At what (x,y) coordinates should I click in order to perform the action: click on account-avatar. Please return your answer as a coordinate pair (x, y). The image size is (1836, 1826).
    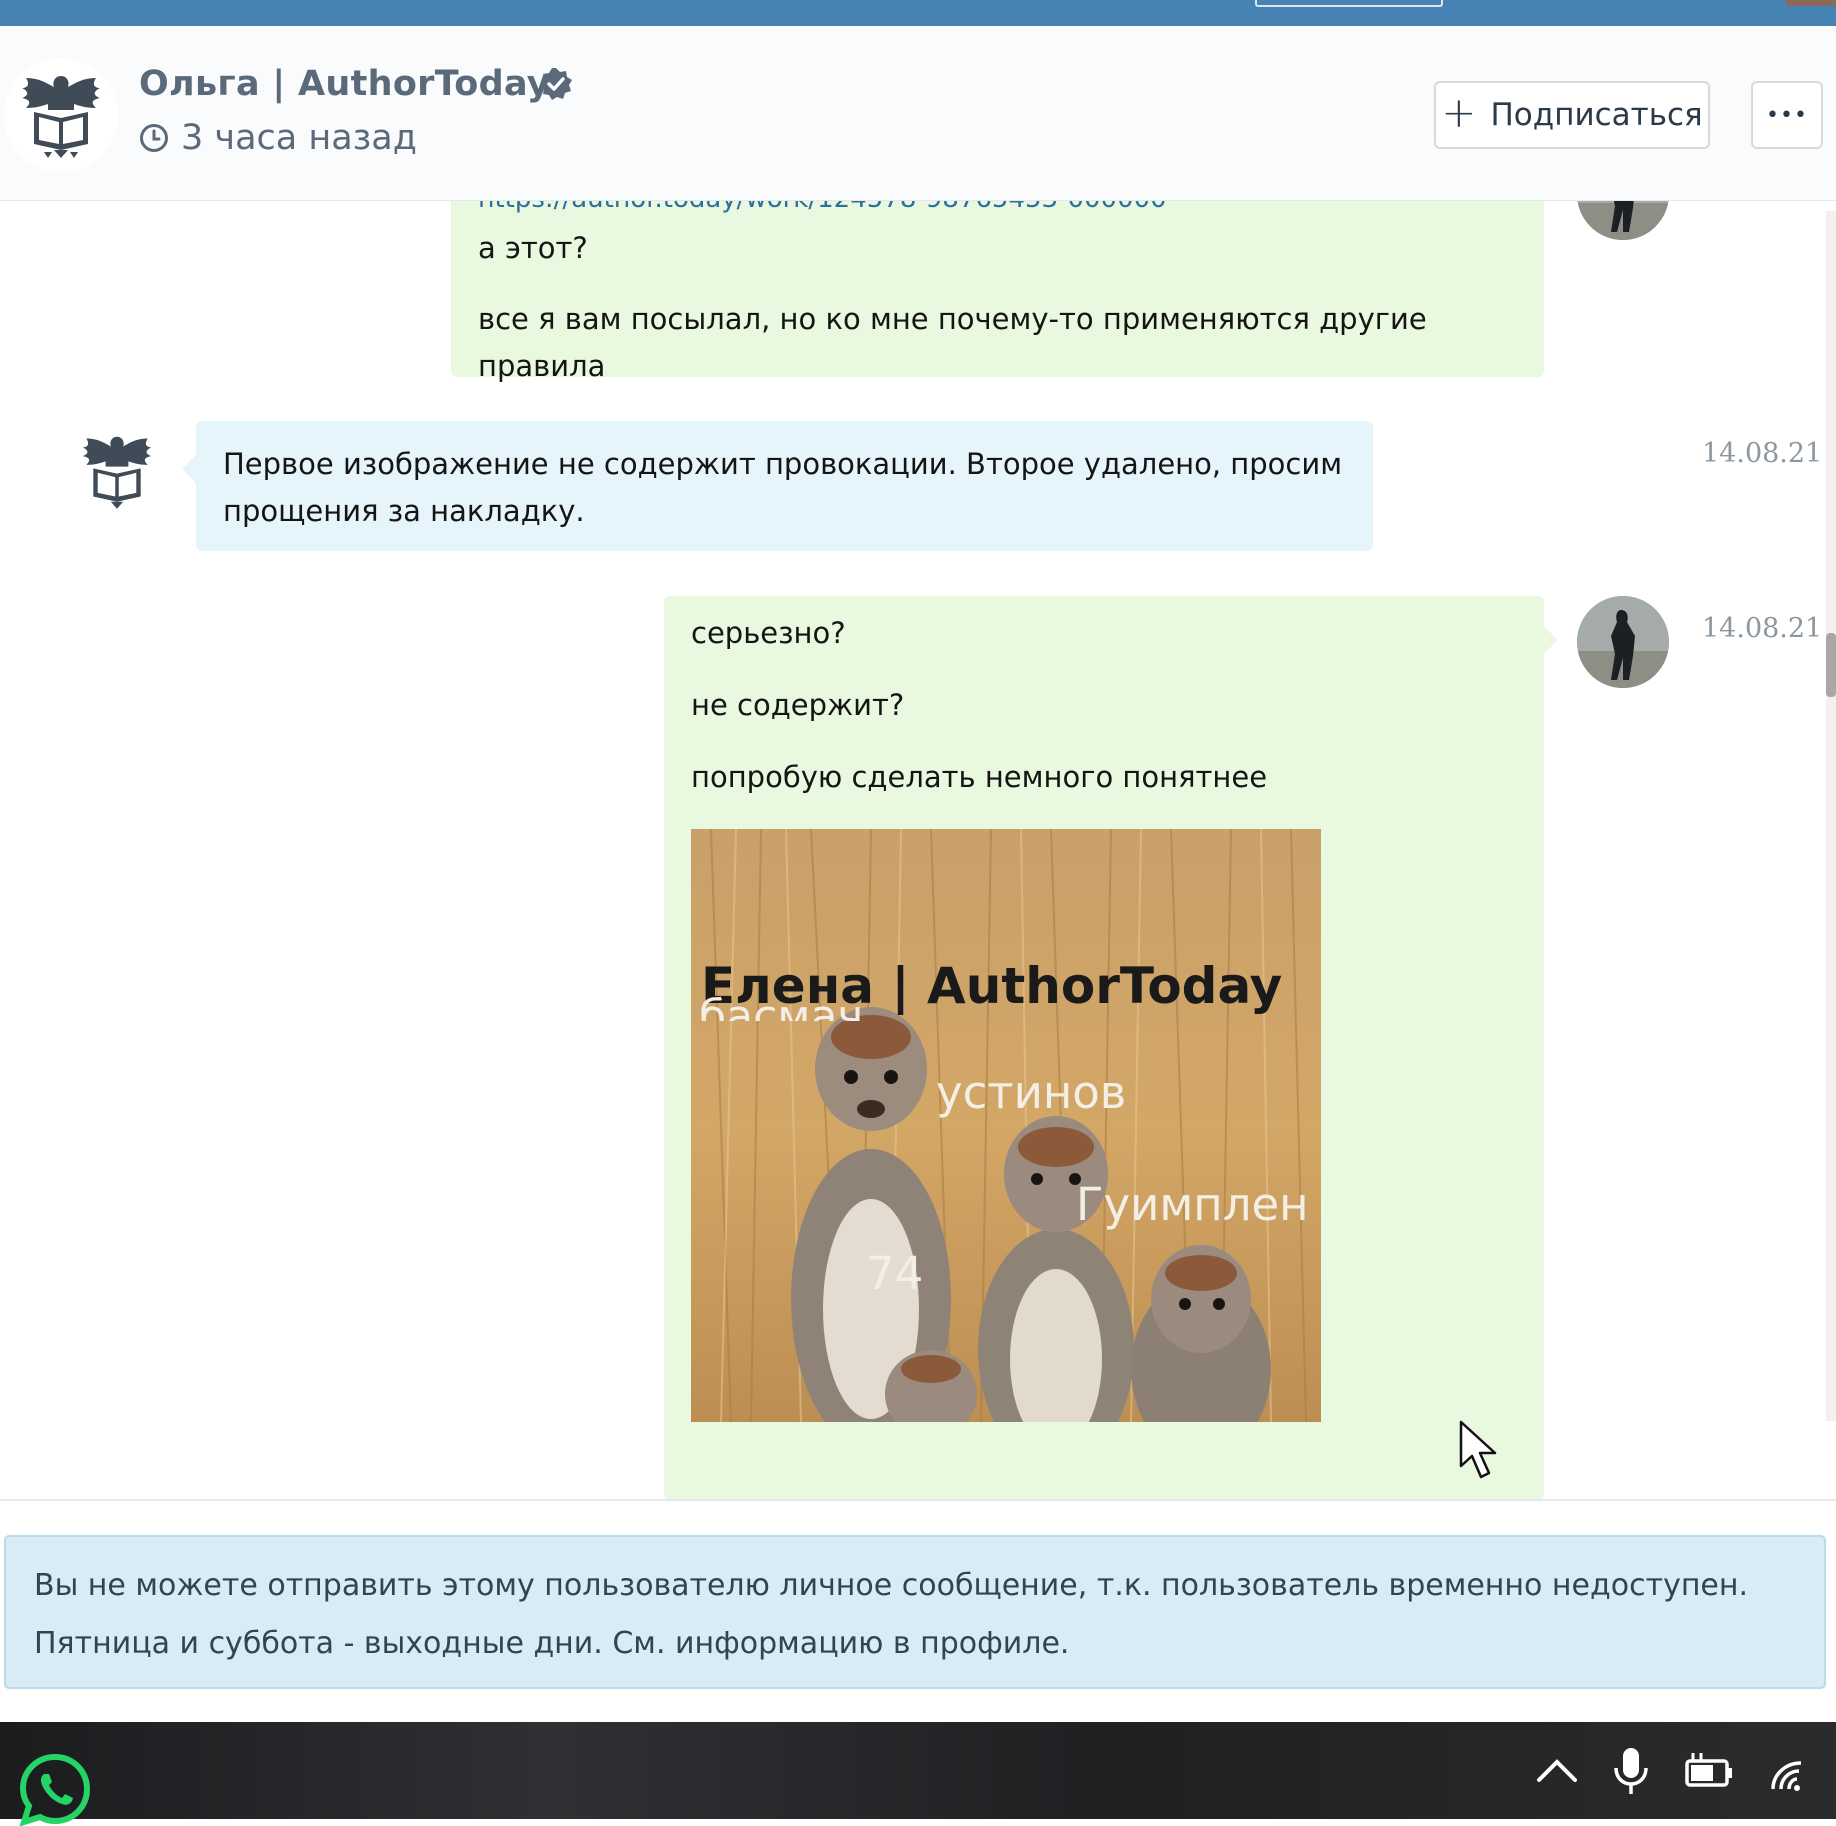
    Looking at the image, I should click on (1811, 3).